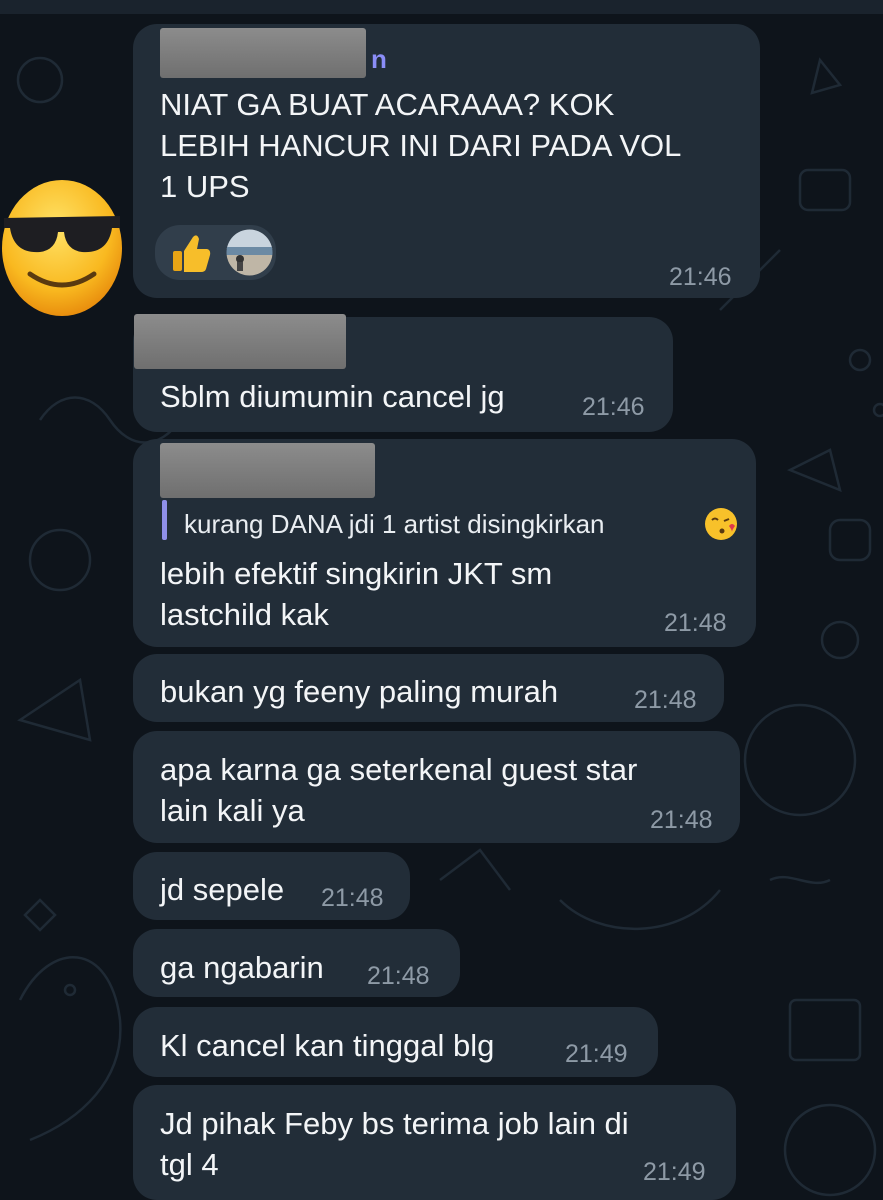 This screenshot has width=883, height=1200. Describe the element at coordinates (222, 889) in the screenshot. I see `message-text: jd sepele` at that location.